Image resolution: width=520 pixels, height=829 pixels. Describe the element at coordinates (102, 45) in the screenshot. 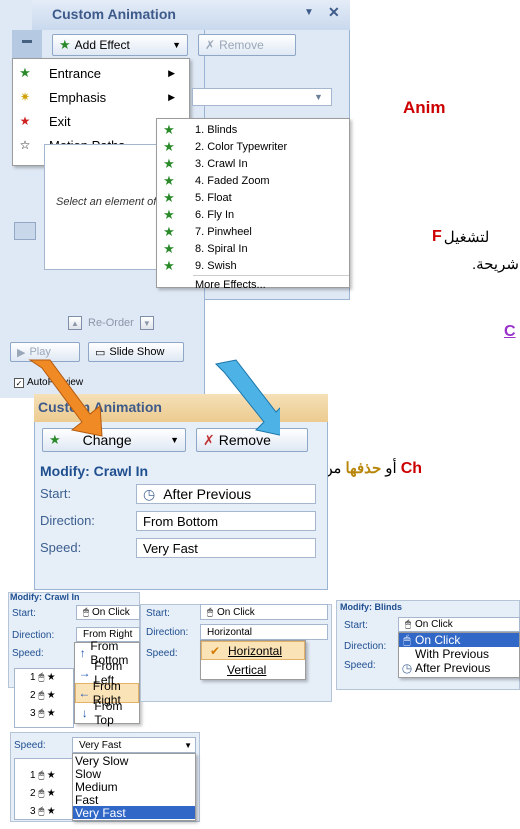

I see `add-effect-label: Add Effect` at that location.